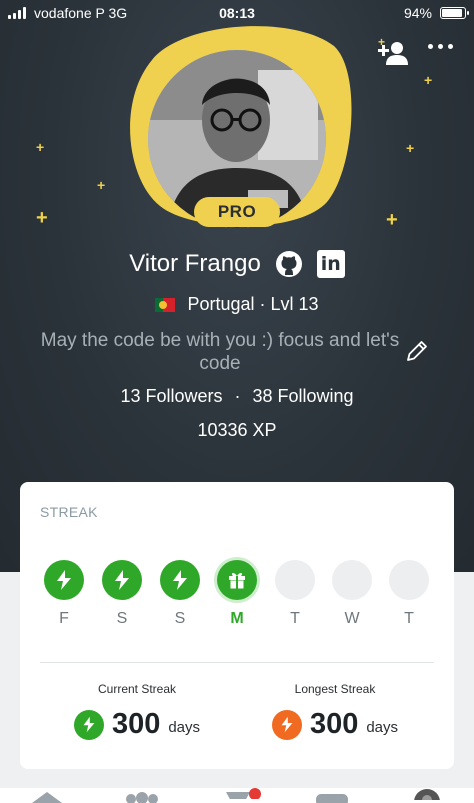  What do you see at coordinates (237, 662) in the screenshot?
I see `divider` at bounding box center [237, 662].